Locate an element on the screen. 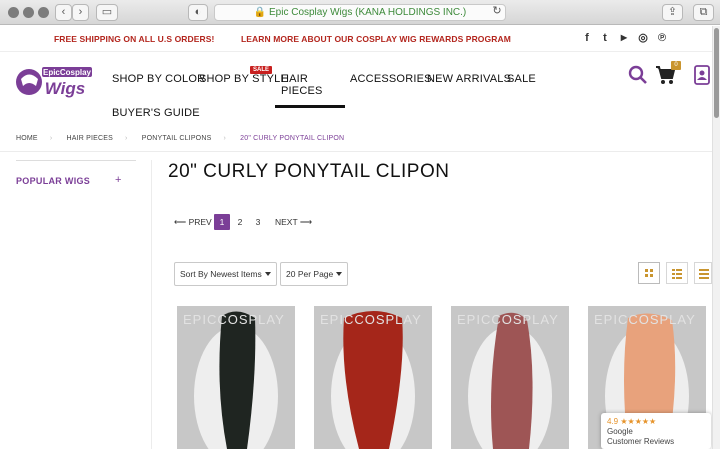  sidebar: POPULAR WIGS + is located at coordinates (76, 173).